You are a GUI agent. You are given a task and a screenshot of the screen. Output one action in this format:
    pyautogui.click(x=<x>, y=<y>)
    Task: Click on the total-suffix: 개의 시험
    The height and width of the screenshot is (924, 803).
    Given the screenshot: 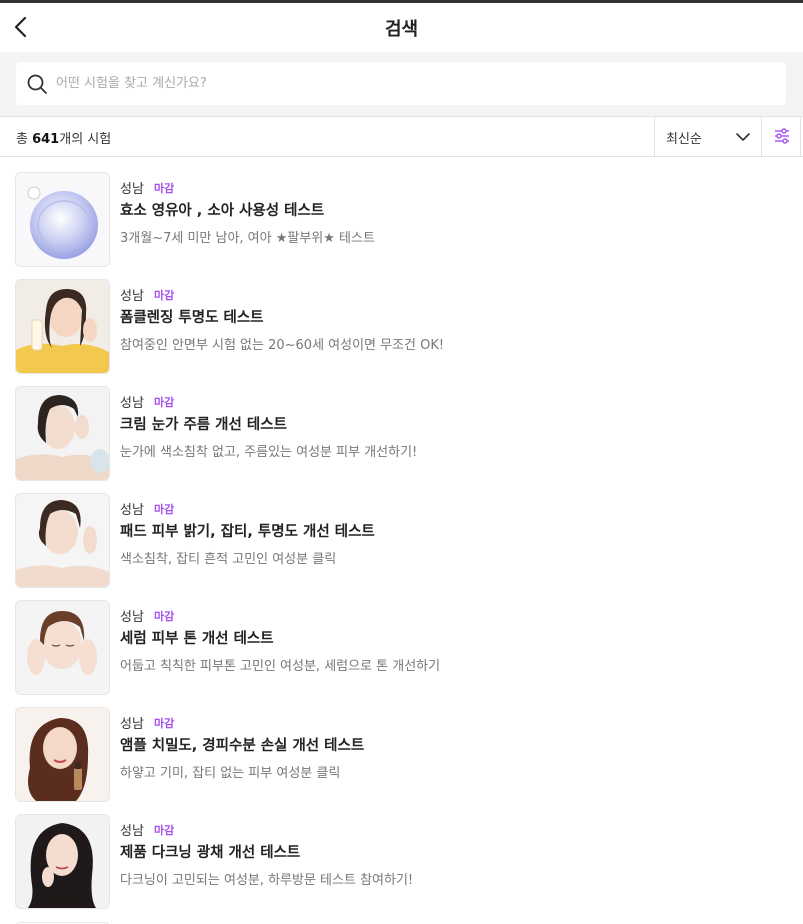 What is the action you would take?
    pyautogui.click(x=85, y=139)
    